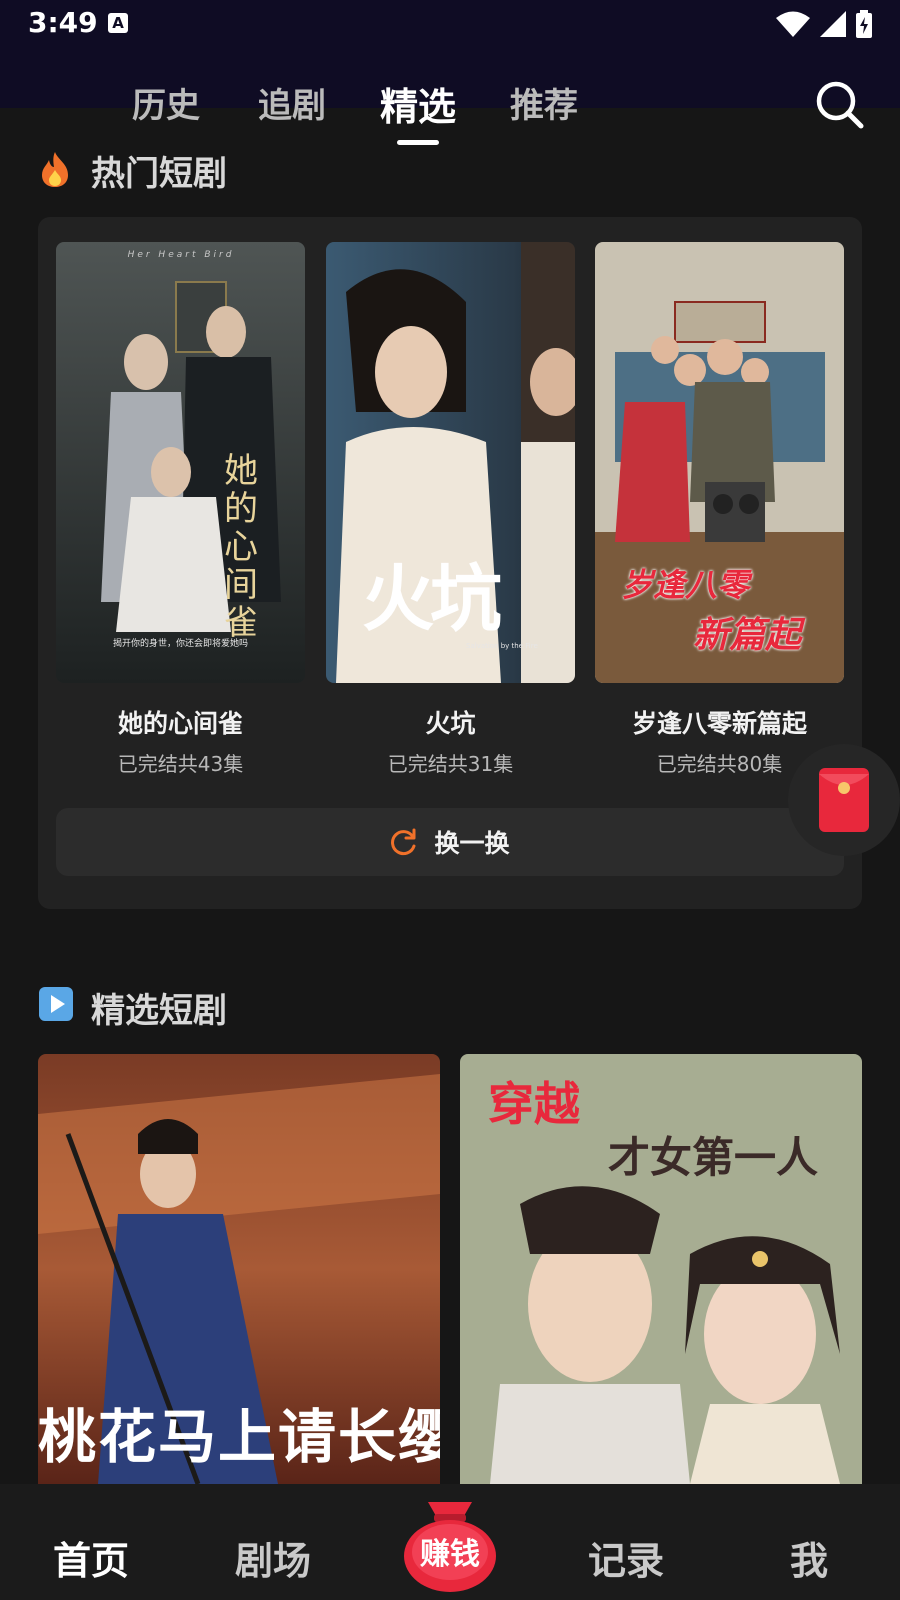  Describe the element at coordinates (239, 1437) in the screenshot. I see `featured-poster-1-title-art: 桃花马上请长缨` at that location.